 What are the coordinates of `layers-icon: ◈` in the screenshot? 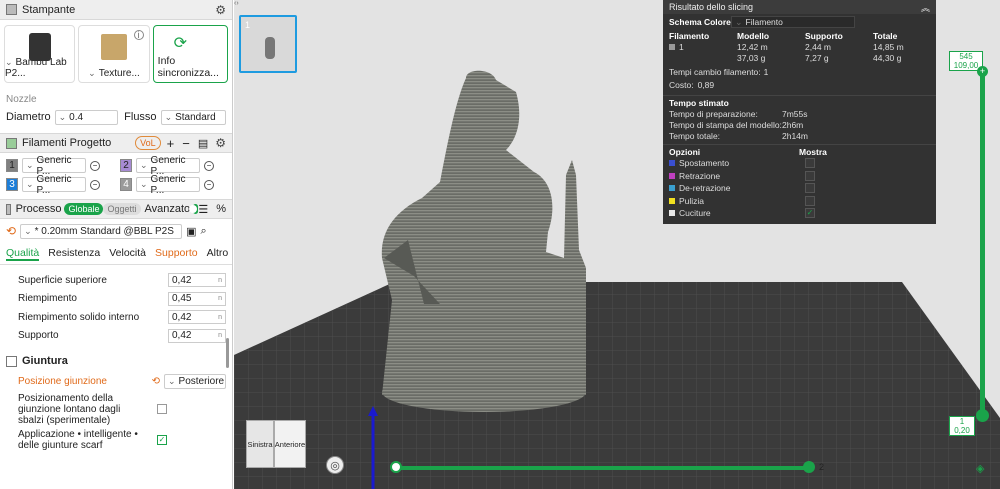 It's located at (980, 468).